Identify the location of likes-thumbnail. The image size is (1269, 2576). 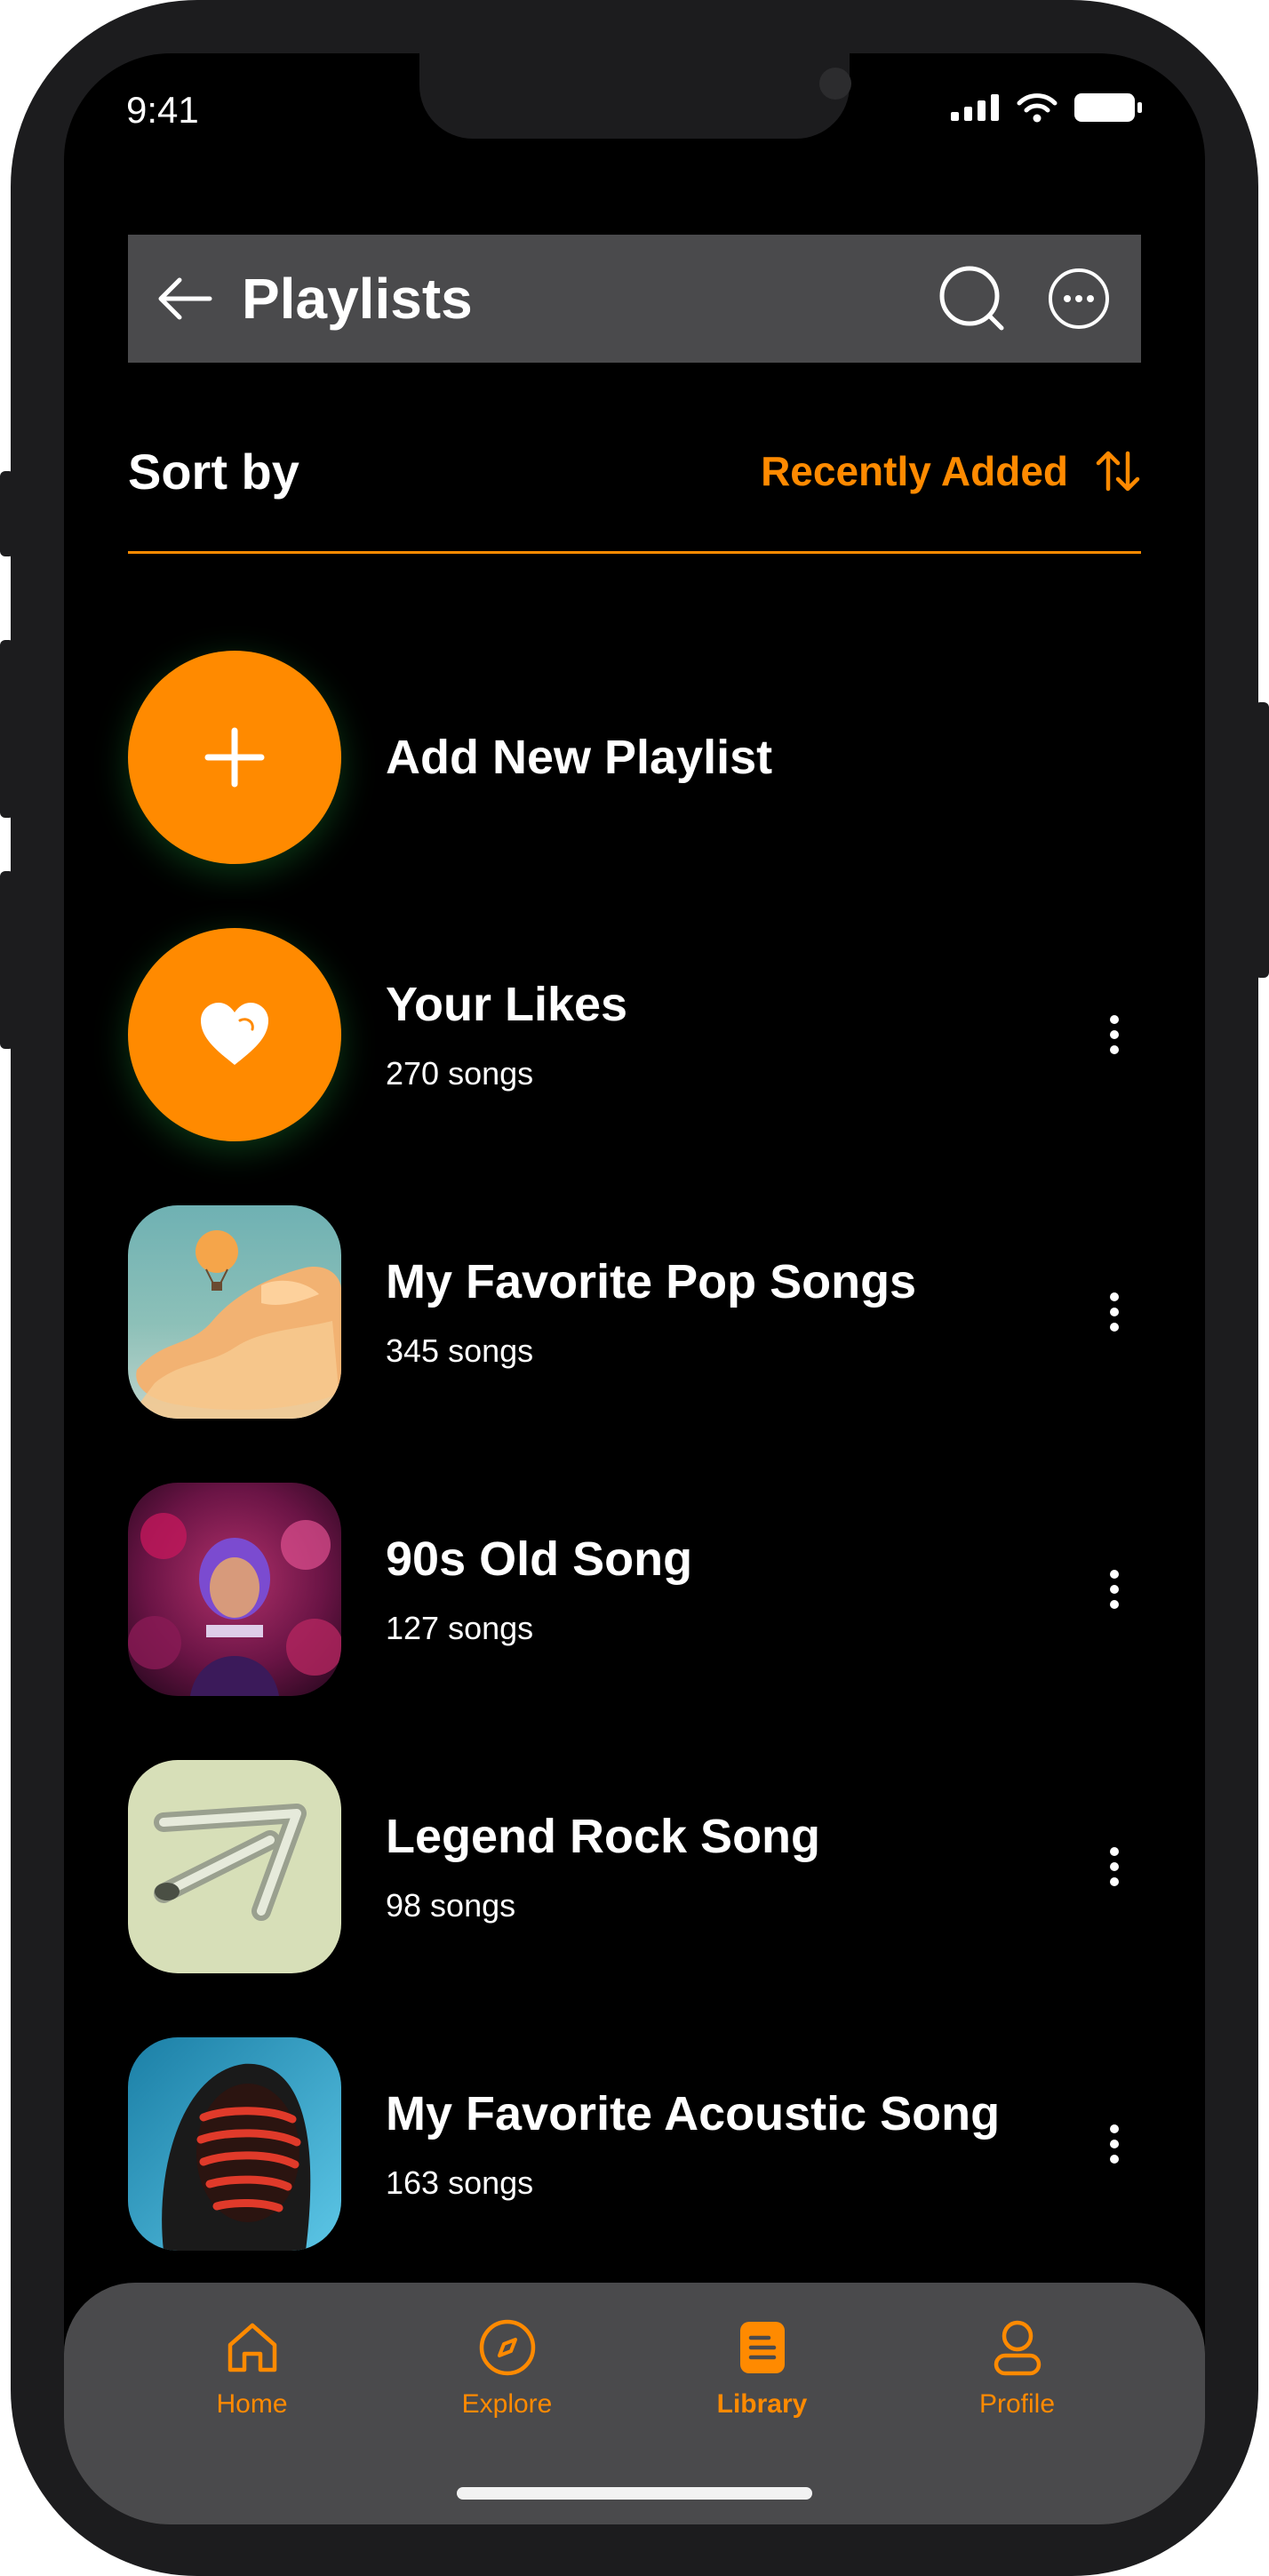
(234, 1034).